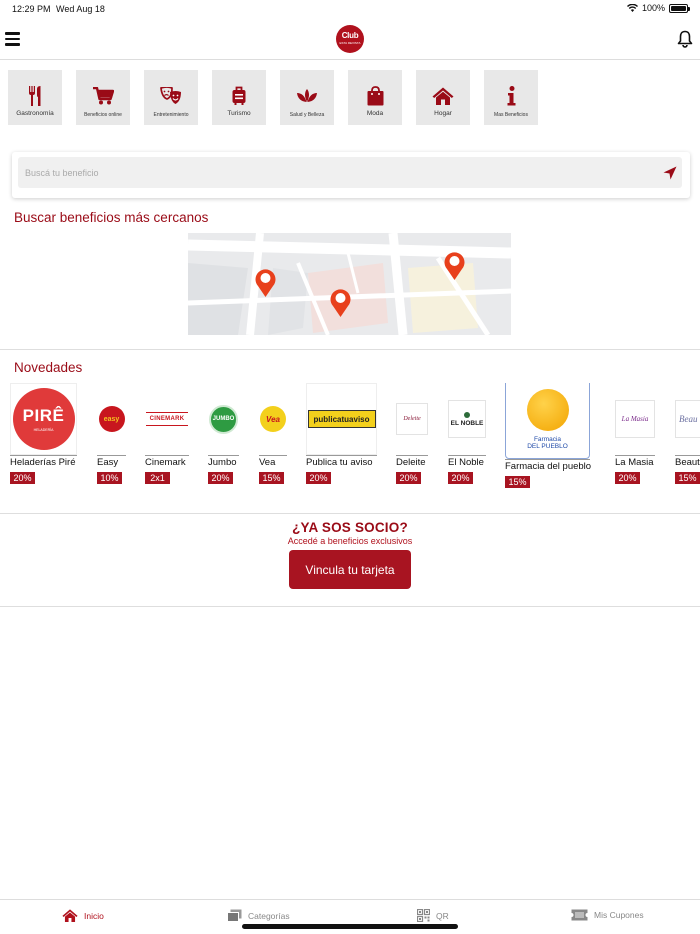 Image resolution: width=700 pixels, height=934 pixels. I want to click on suitcase-icon, so click(239, 95).